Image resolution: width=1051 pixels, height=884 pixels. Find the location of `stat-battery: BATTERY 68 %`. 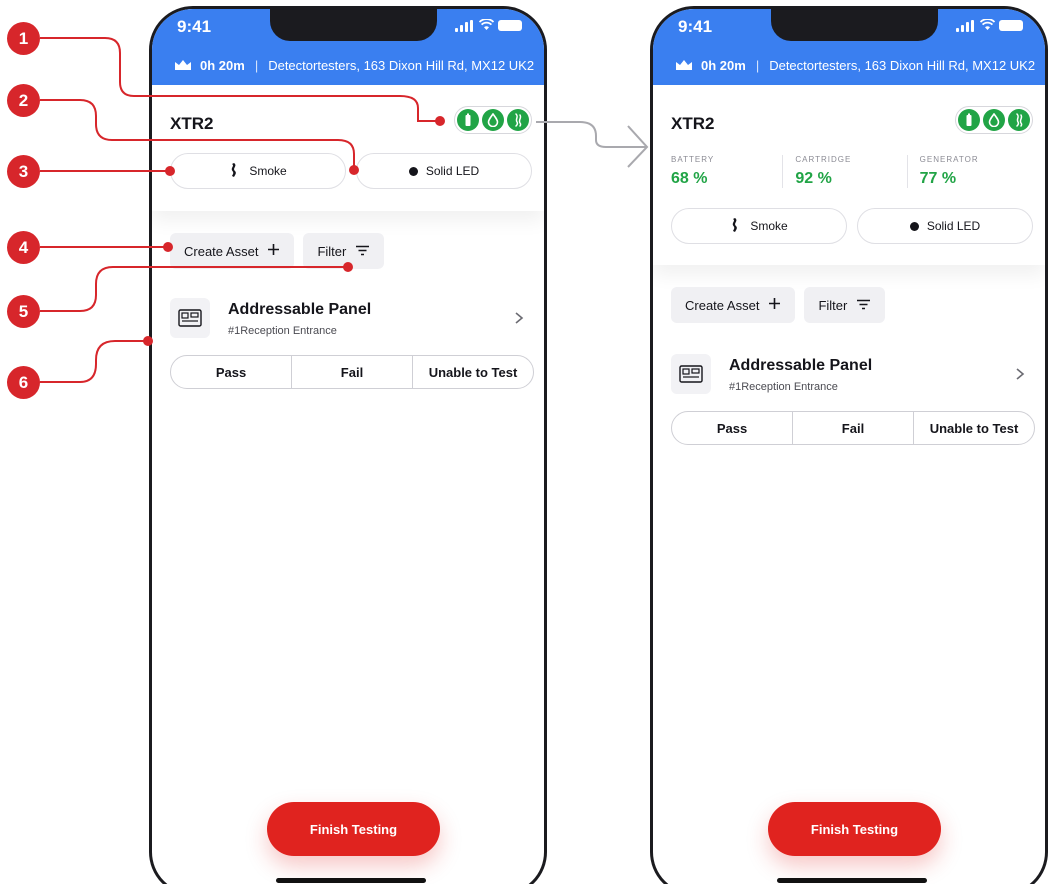

stat-battery: BATTERY 68 % is located at coordinates (726, 171).